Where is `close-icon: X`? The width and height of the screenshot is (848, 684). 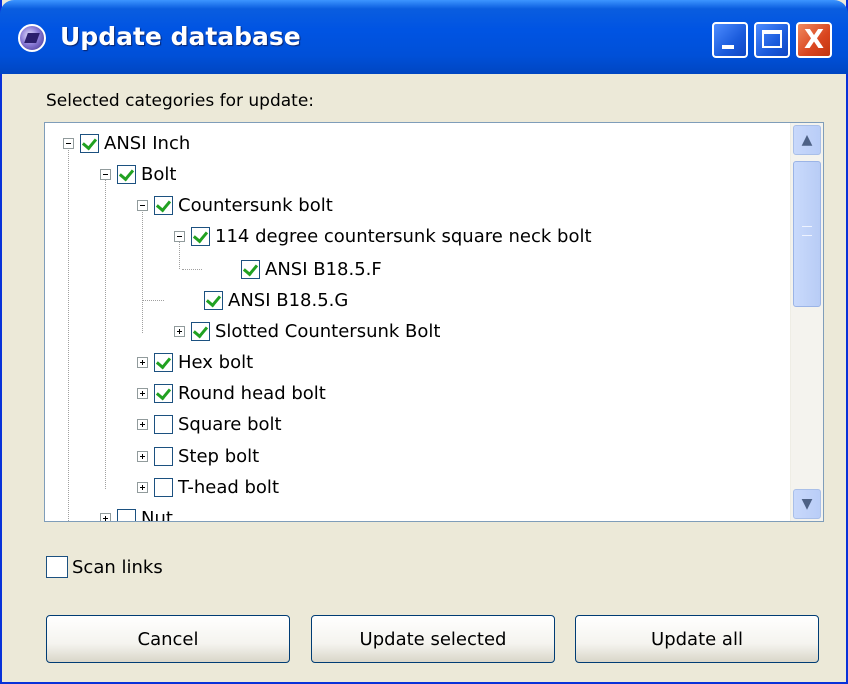 close-icon: X is located at coordinates (814, 40).